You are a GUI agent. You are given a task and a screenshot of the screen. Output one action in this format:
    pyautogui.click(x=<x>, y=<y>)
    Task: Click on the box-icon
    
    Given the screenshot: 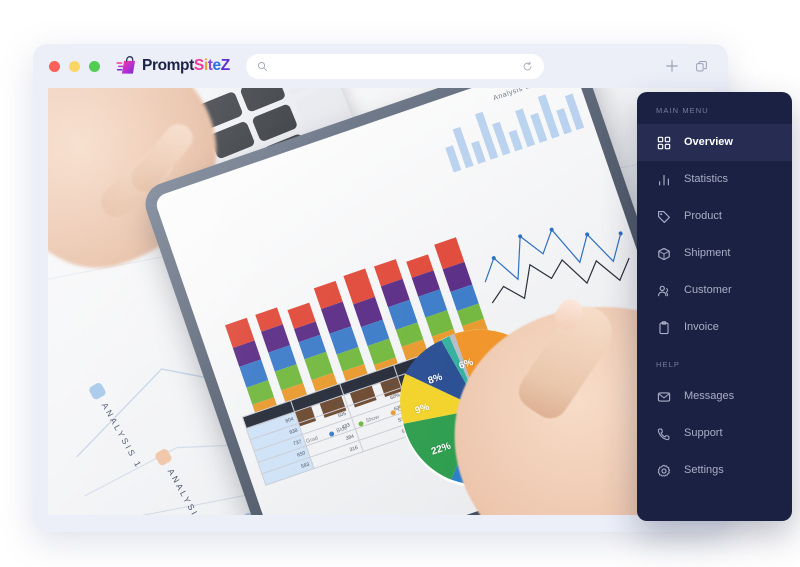 What is the action you would take?
    pyautogui.click(x=663, y=253)
    